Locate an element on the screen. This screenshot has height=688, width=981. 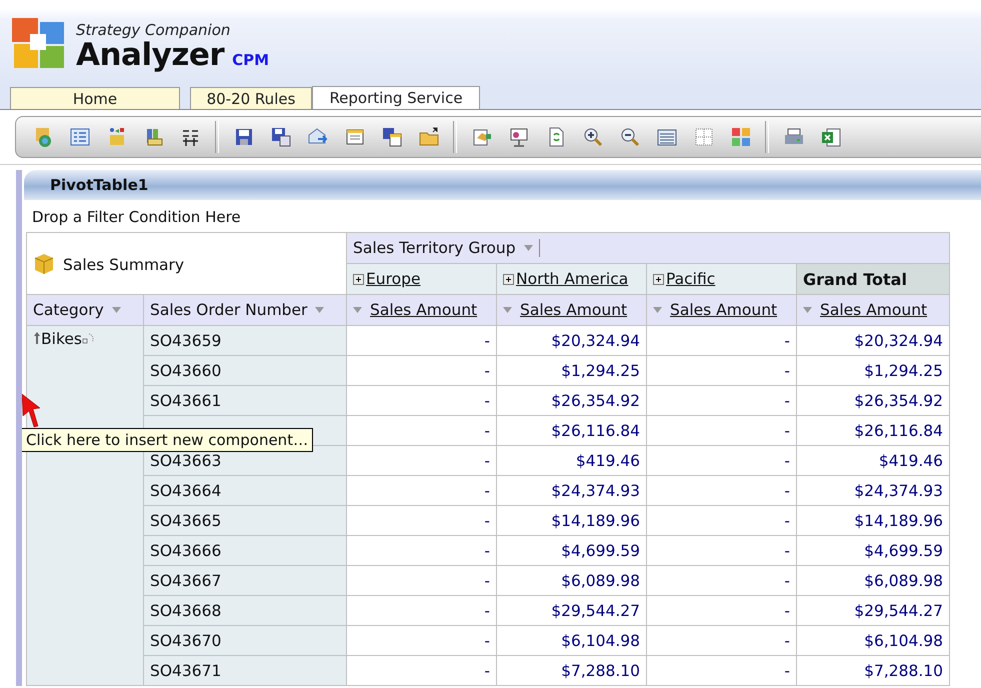
panel-title: PivotTable1 is located at coordinates (99, 185).